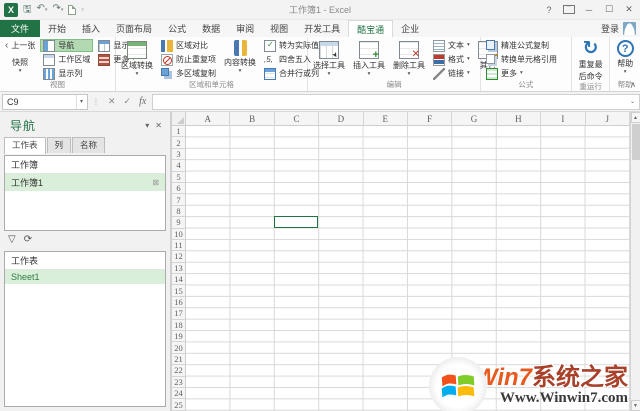 Image resolution: width=640 pixels, height=411 pixels. I want to click on formula-more-button: 更多 ▾, so click(521, 73).